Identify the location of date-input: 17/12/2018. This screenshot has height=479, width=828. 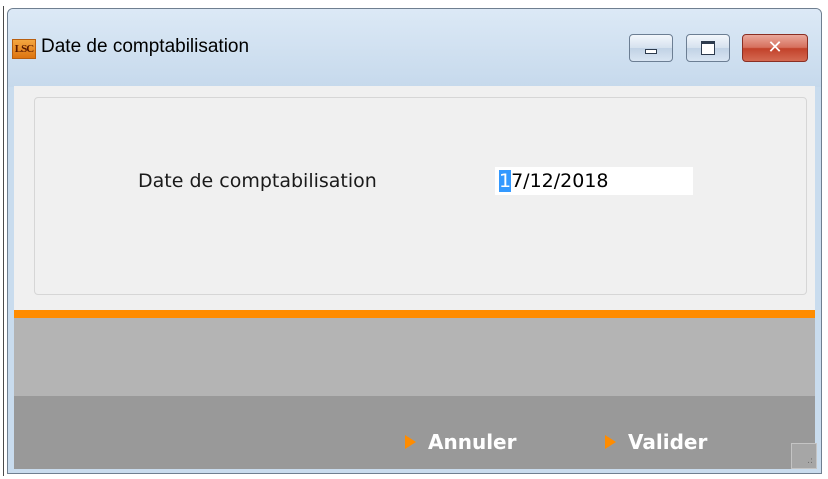
(594, 181).